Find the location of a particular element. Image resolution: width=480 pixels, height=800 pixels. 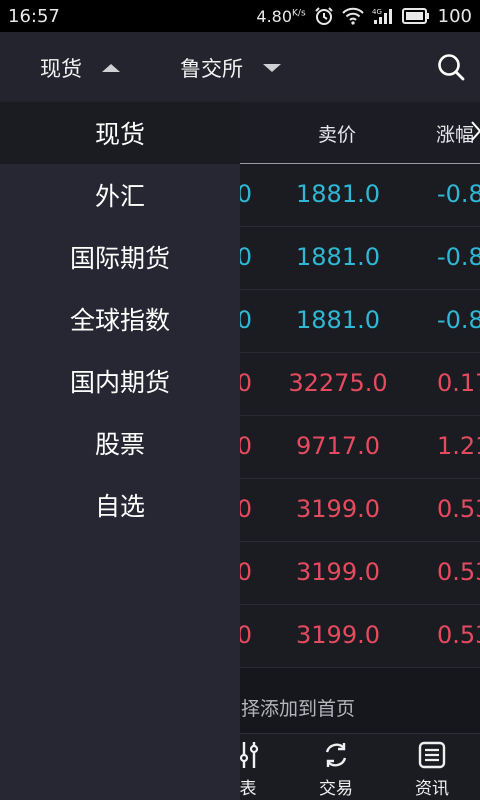

top-header: 现货 鲁交所 is located at coordinates (240, 67).